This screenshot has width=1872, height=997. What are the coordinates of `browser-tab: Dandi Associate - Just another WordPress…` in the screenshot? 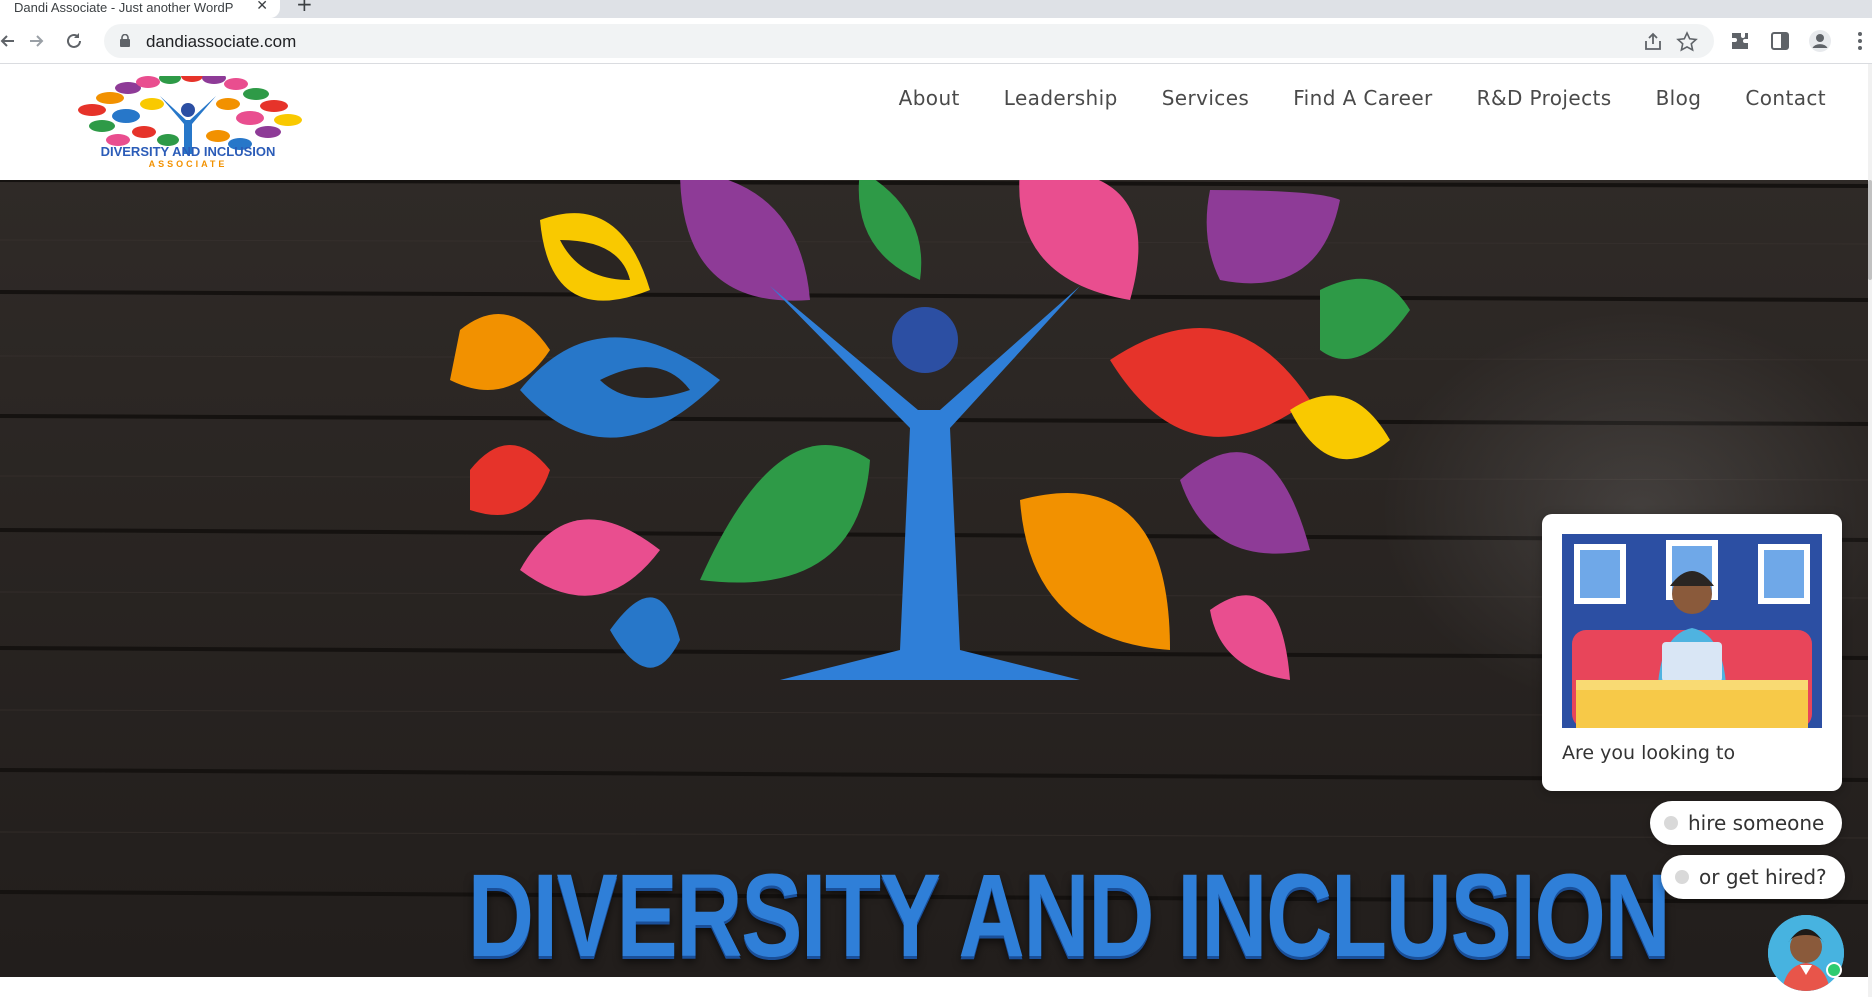 It's located at (140, 9).